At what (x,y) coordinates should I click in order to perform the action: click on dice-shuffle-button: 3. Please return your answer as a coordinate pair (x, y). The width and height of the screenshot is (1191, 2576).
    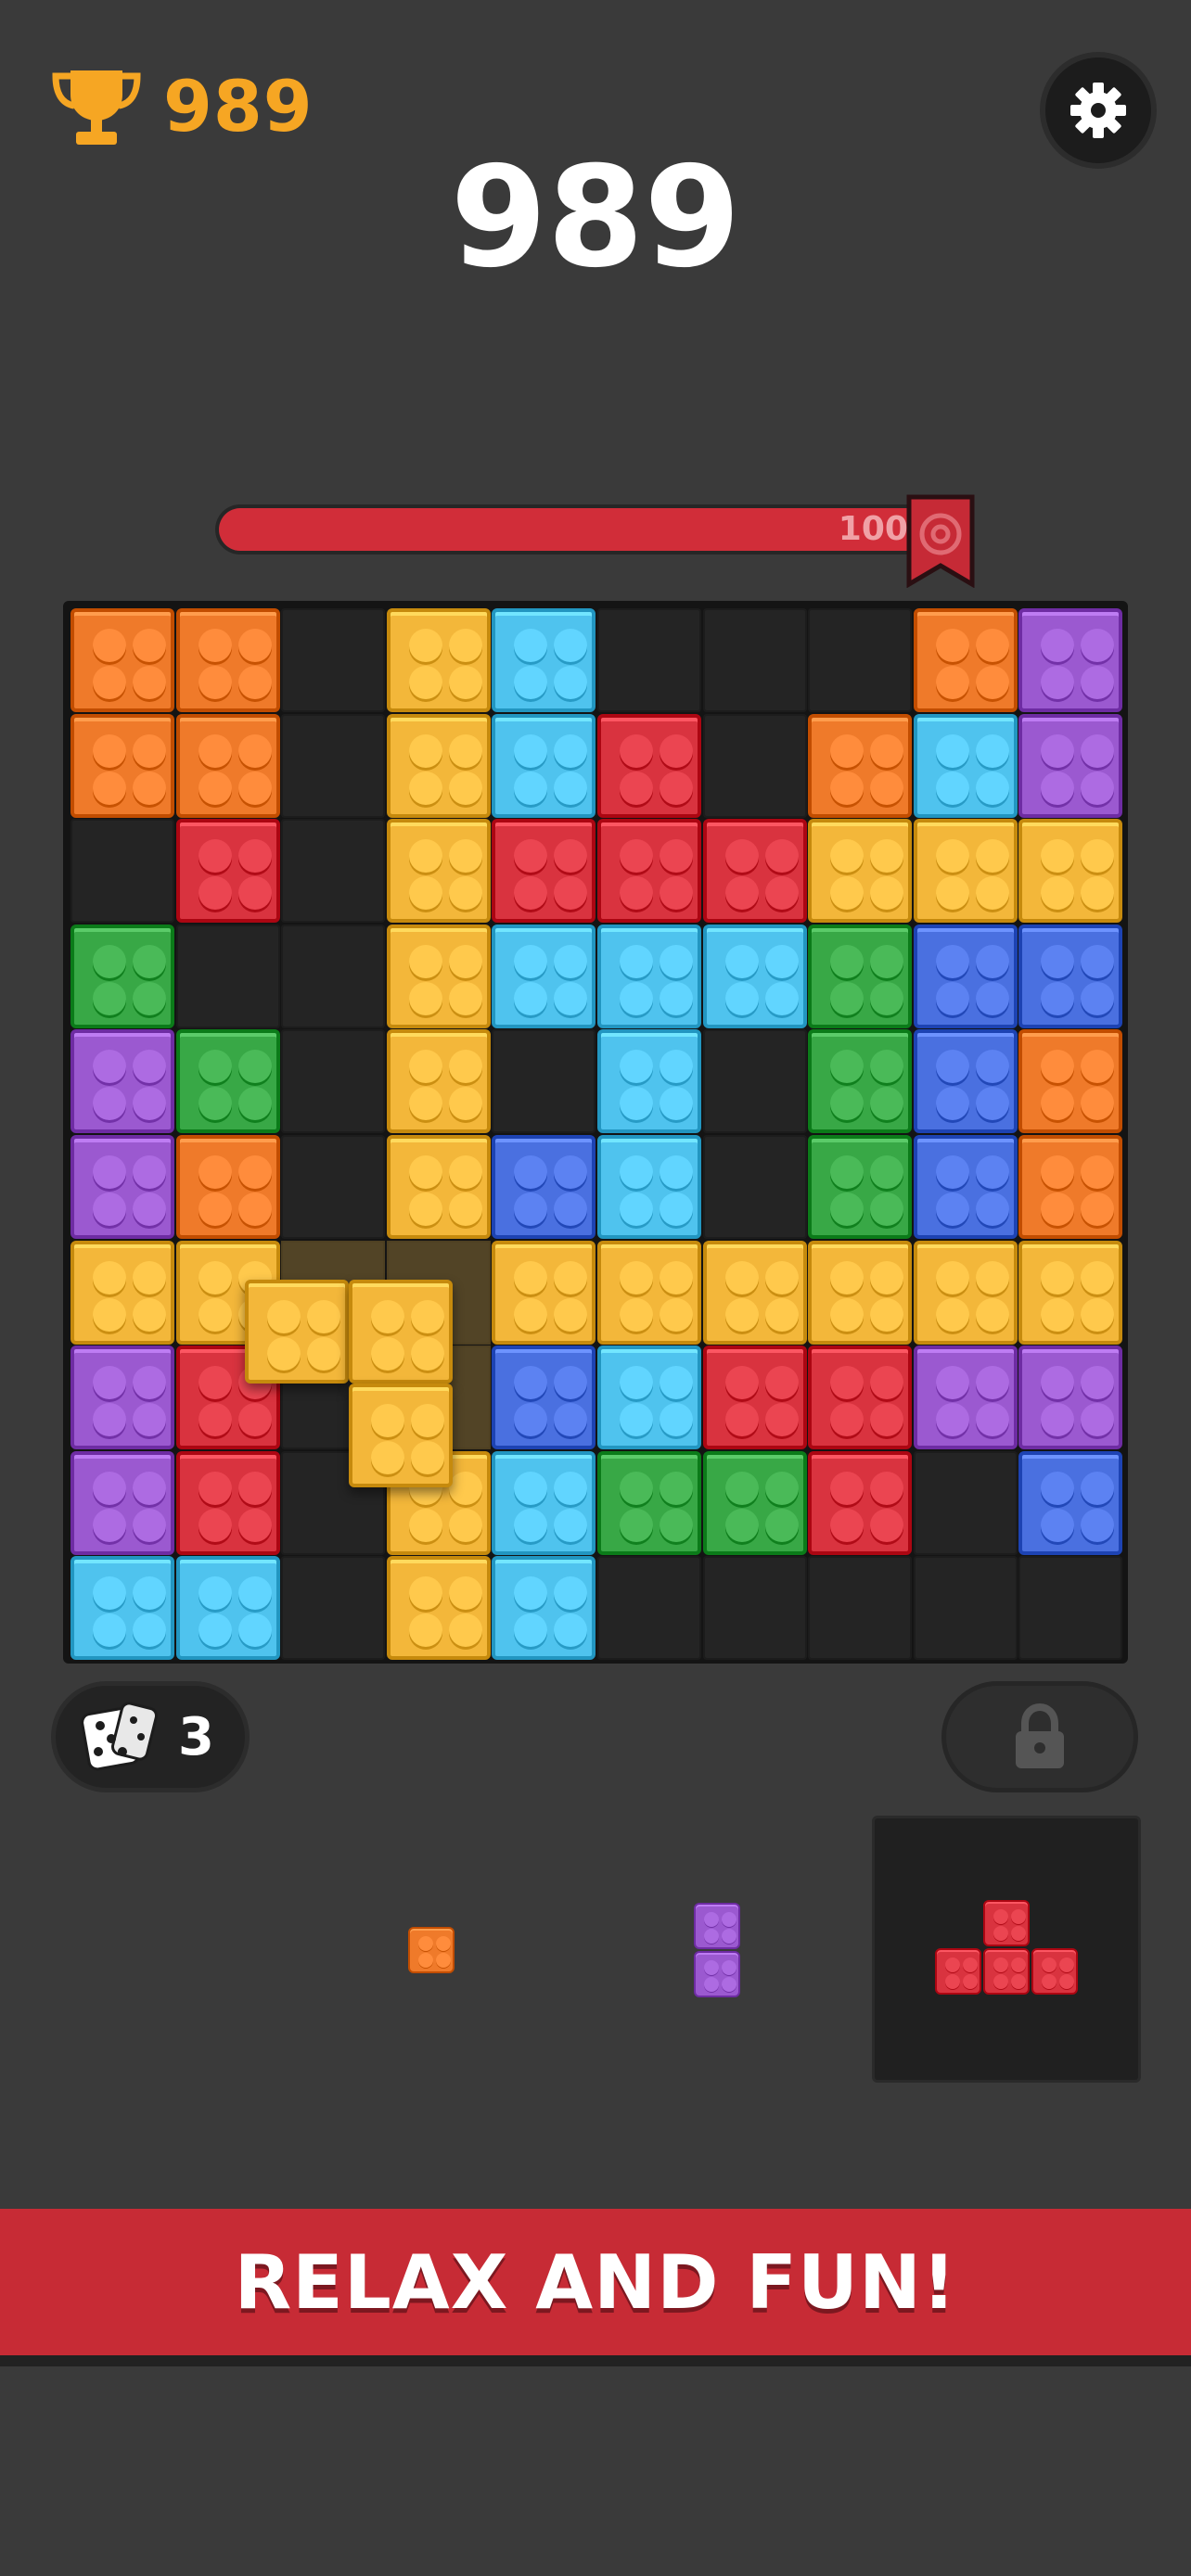
    Looking at the image, I should click on (151, 1737).